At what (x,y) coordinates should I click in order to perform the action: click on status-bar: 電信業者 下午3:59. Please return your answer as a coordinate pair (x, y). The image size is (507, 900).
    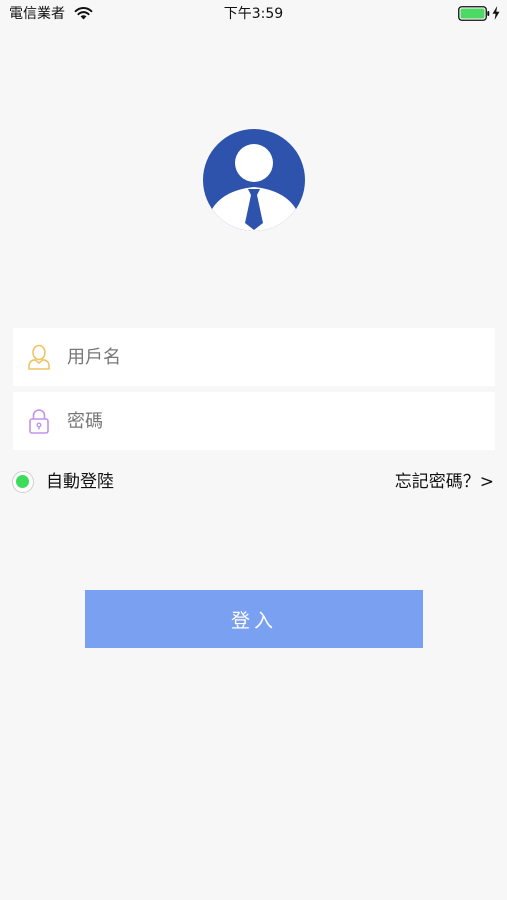
    Looking at the image, I should click on (253, 14).